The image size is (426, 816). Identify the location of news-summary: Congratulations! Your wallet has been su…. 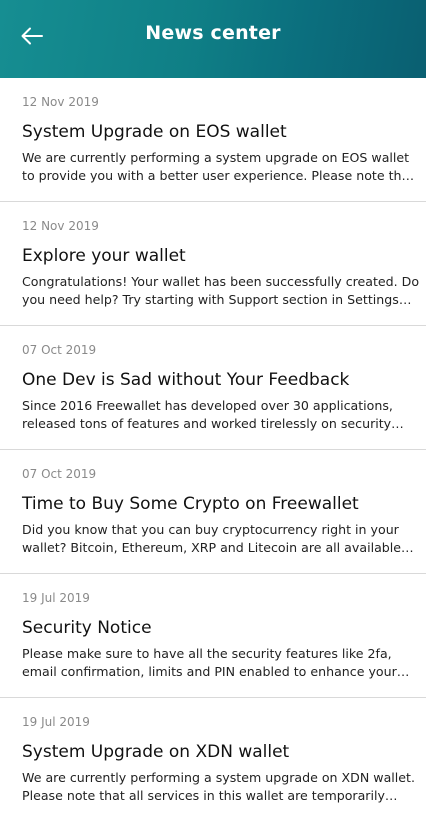
(221, 290).